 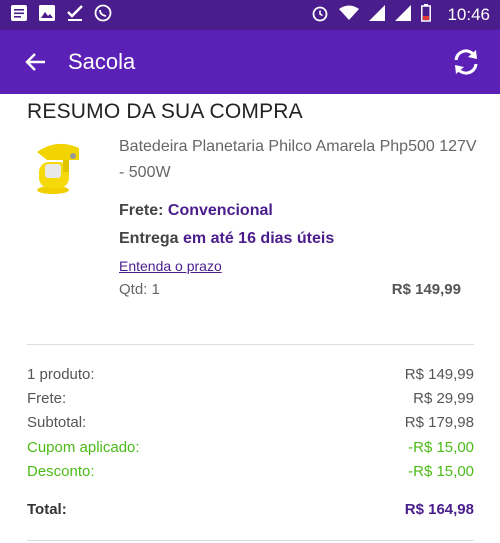 I want to click on app-bar: Sacola, so click(x=250, y=62).